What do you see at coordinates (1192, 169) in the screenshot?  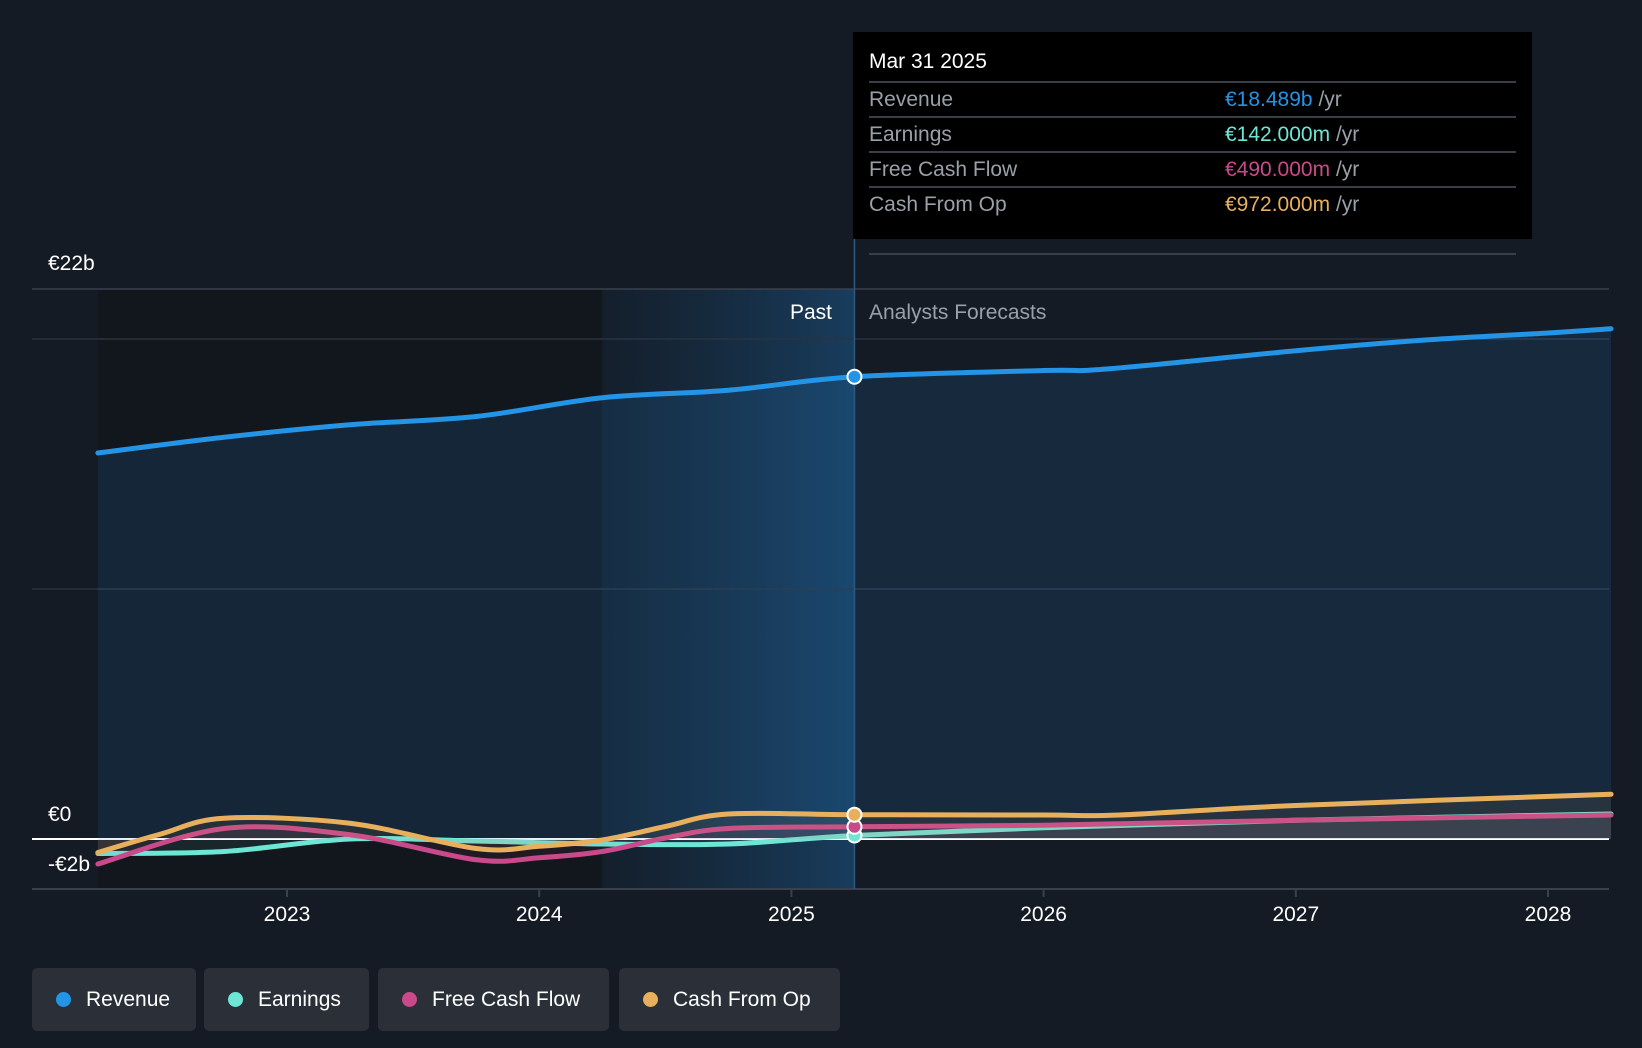 I see `tooltip-row-fcf: Free Cash Flow €490.000m /yr` at bounding box center [1192, 169].